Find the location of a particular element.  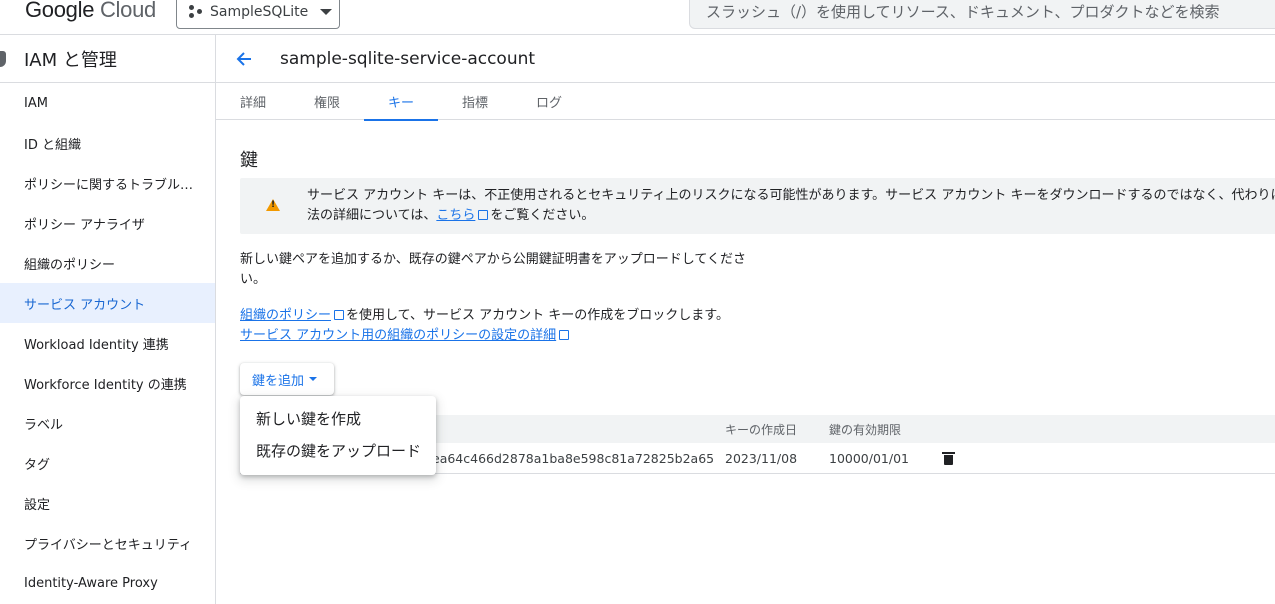

warning-learn-more-link: こちら is located at coordinates (455, 215).